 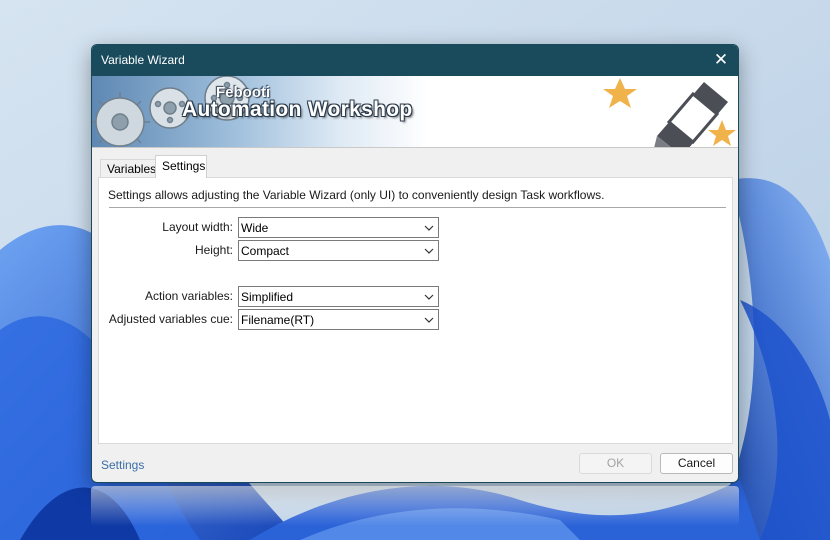 What do you see at coordinates (338, 227) in the screenshot?
I see `layout-width-dropdown: Wide` at bounding box center [338, 227].